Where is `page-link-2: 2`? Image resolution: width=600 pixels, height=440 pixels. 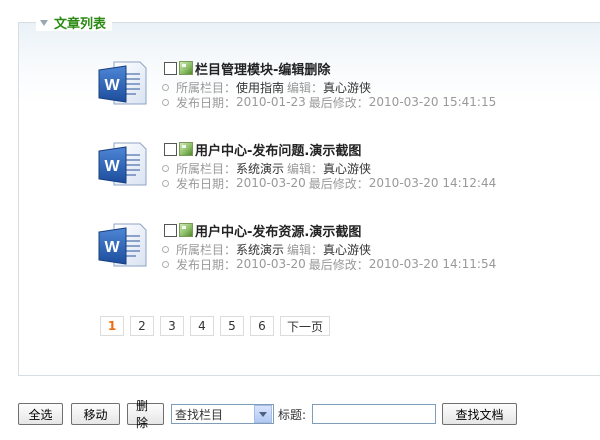
page-link-2: 2 is located at coordinates (142, 326).